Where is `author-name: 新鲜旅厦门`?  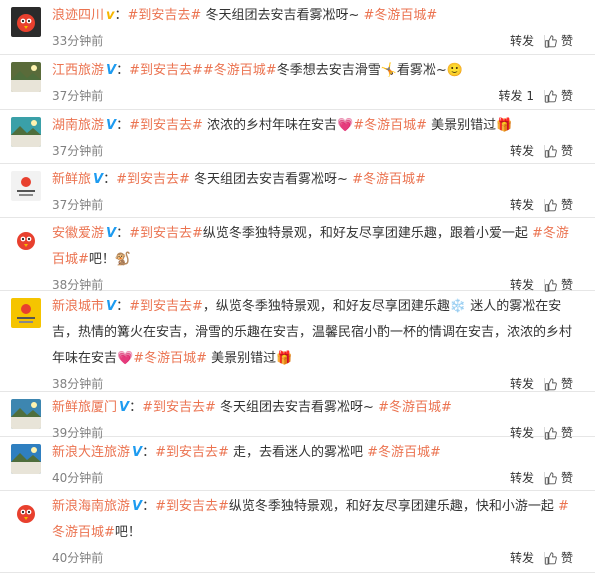 author-name: 新鲜旅厦门 is located at coordinates (84, 407).